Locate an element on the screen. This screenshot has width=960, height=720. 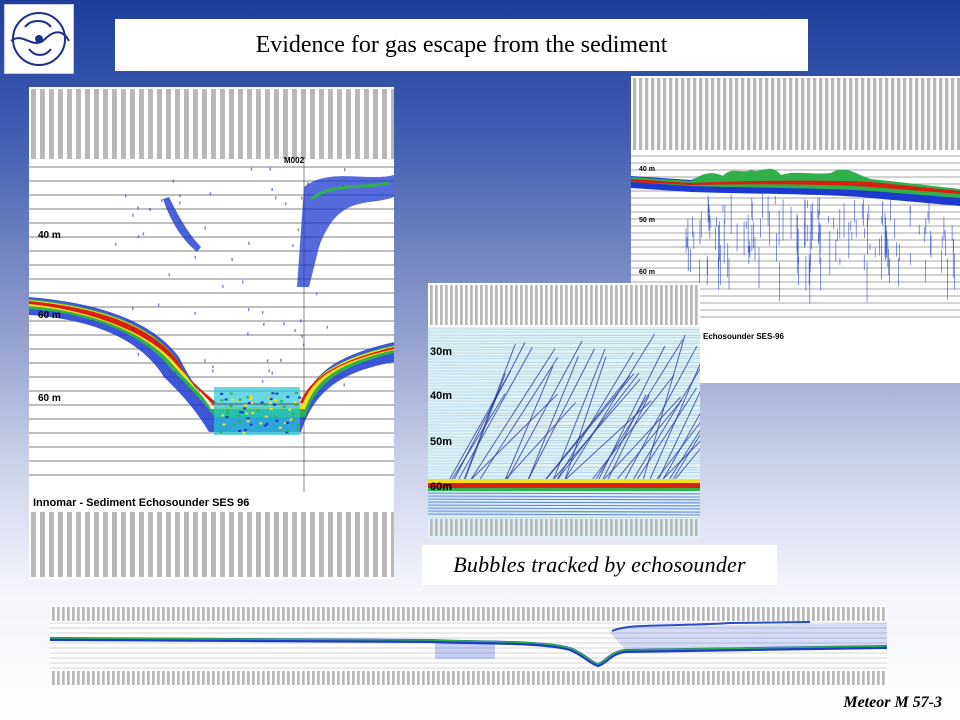
depth-label-40m: 40 m is located at coordinates (49, 235).